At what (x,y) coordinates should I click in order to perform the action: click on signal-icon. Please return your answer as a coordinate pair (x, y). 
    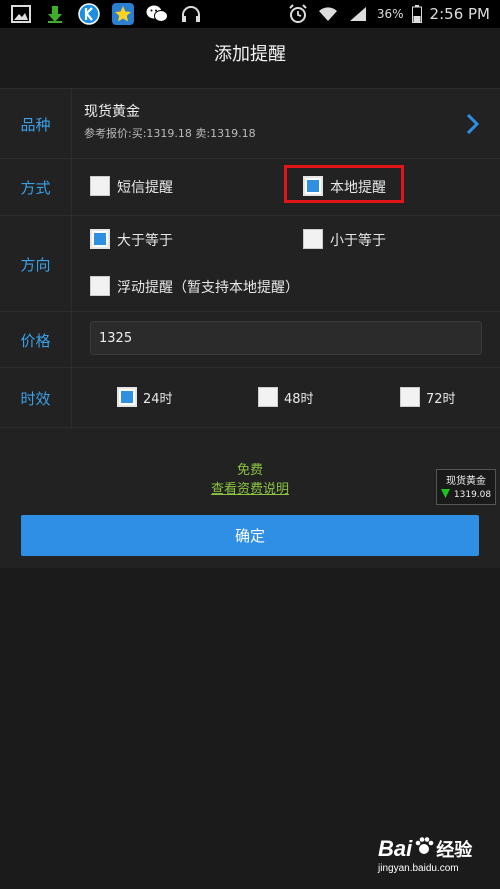
    Looking at the image, I should click on (358, 14).